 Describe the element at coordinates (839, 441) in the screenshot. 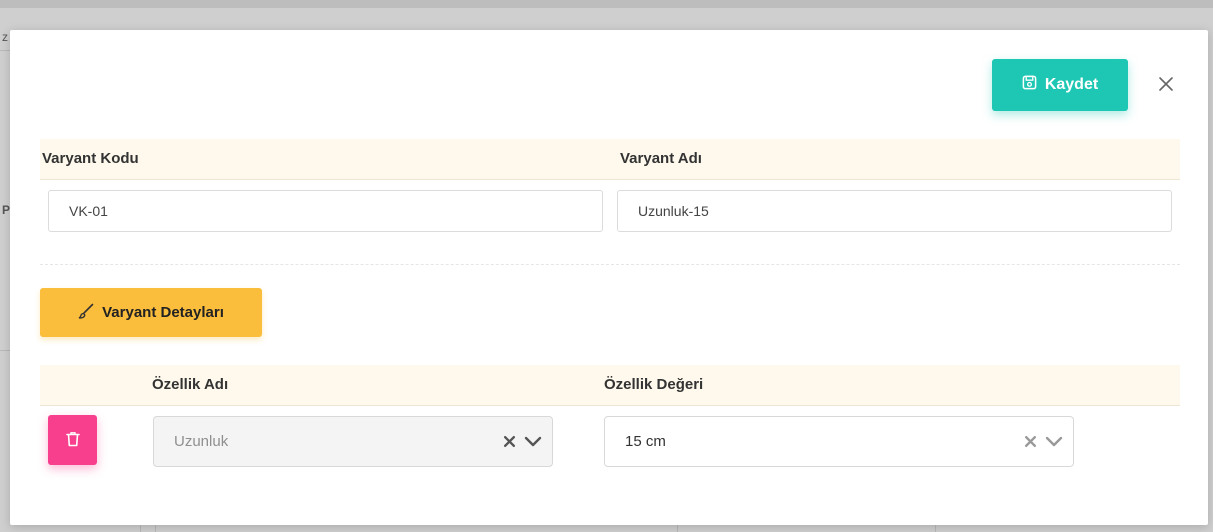

I see `property-value-select: 15 cm` at that location.